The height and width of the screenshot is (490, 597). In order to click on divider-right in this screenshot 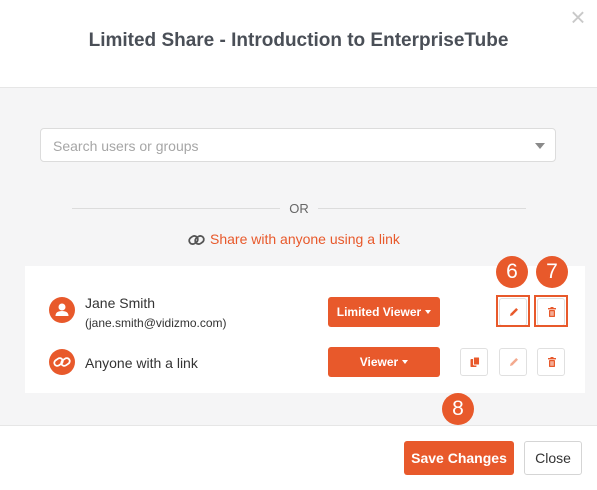, I will do `click(422, 208)`.